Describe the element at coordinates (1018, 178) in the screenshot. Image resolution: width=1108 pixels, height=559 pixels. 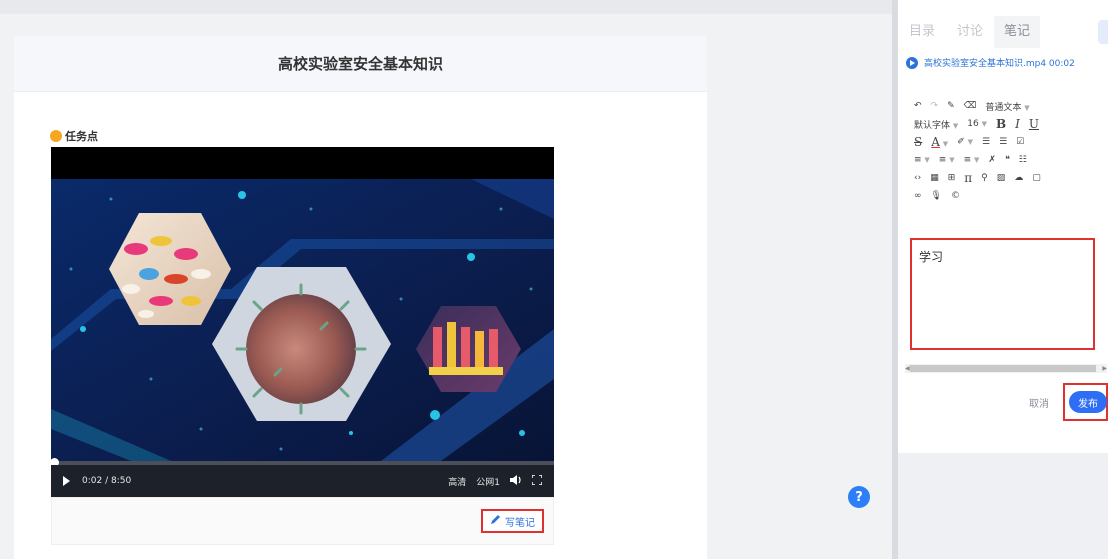
I see `cloud-icon: ☁` at that location.